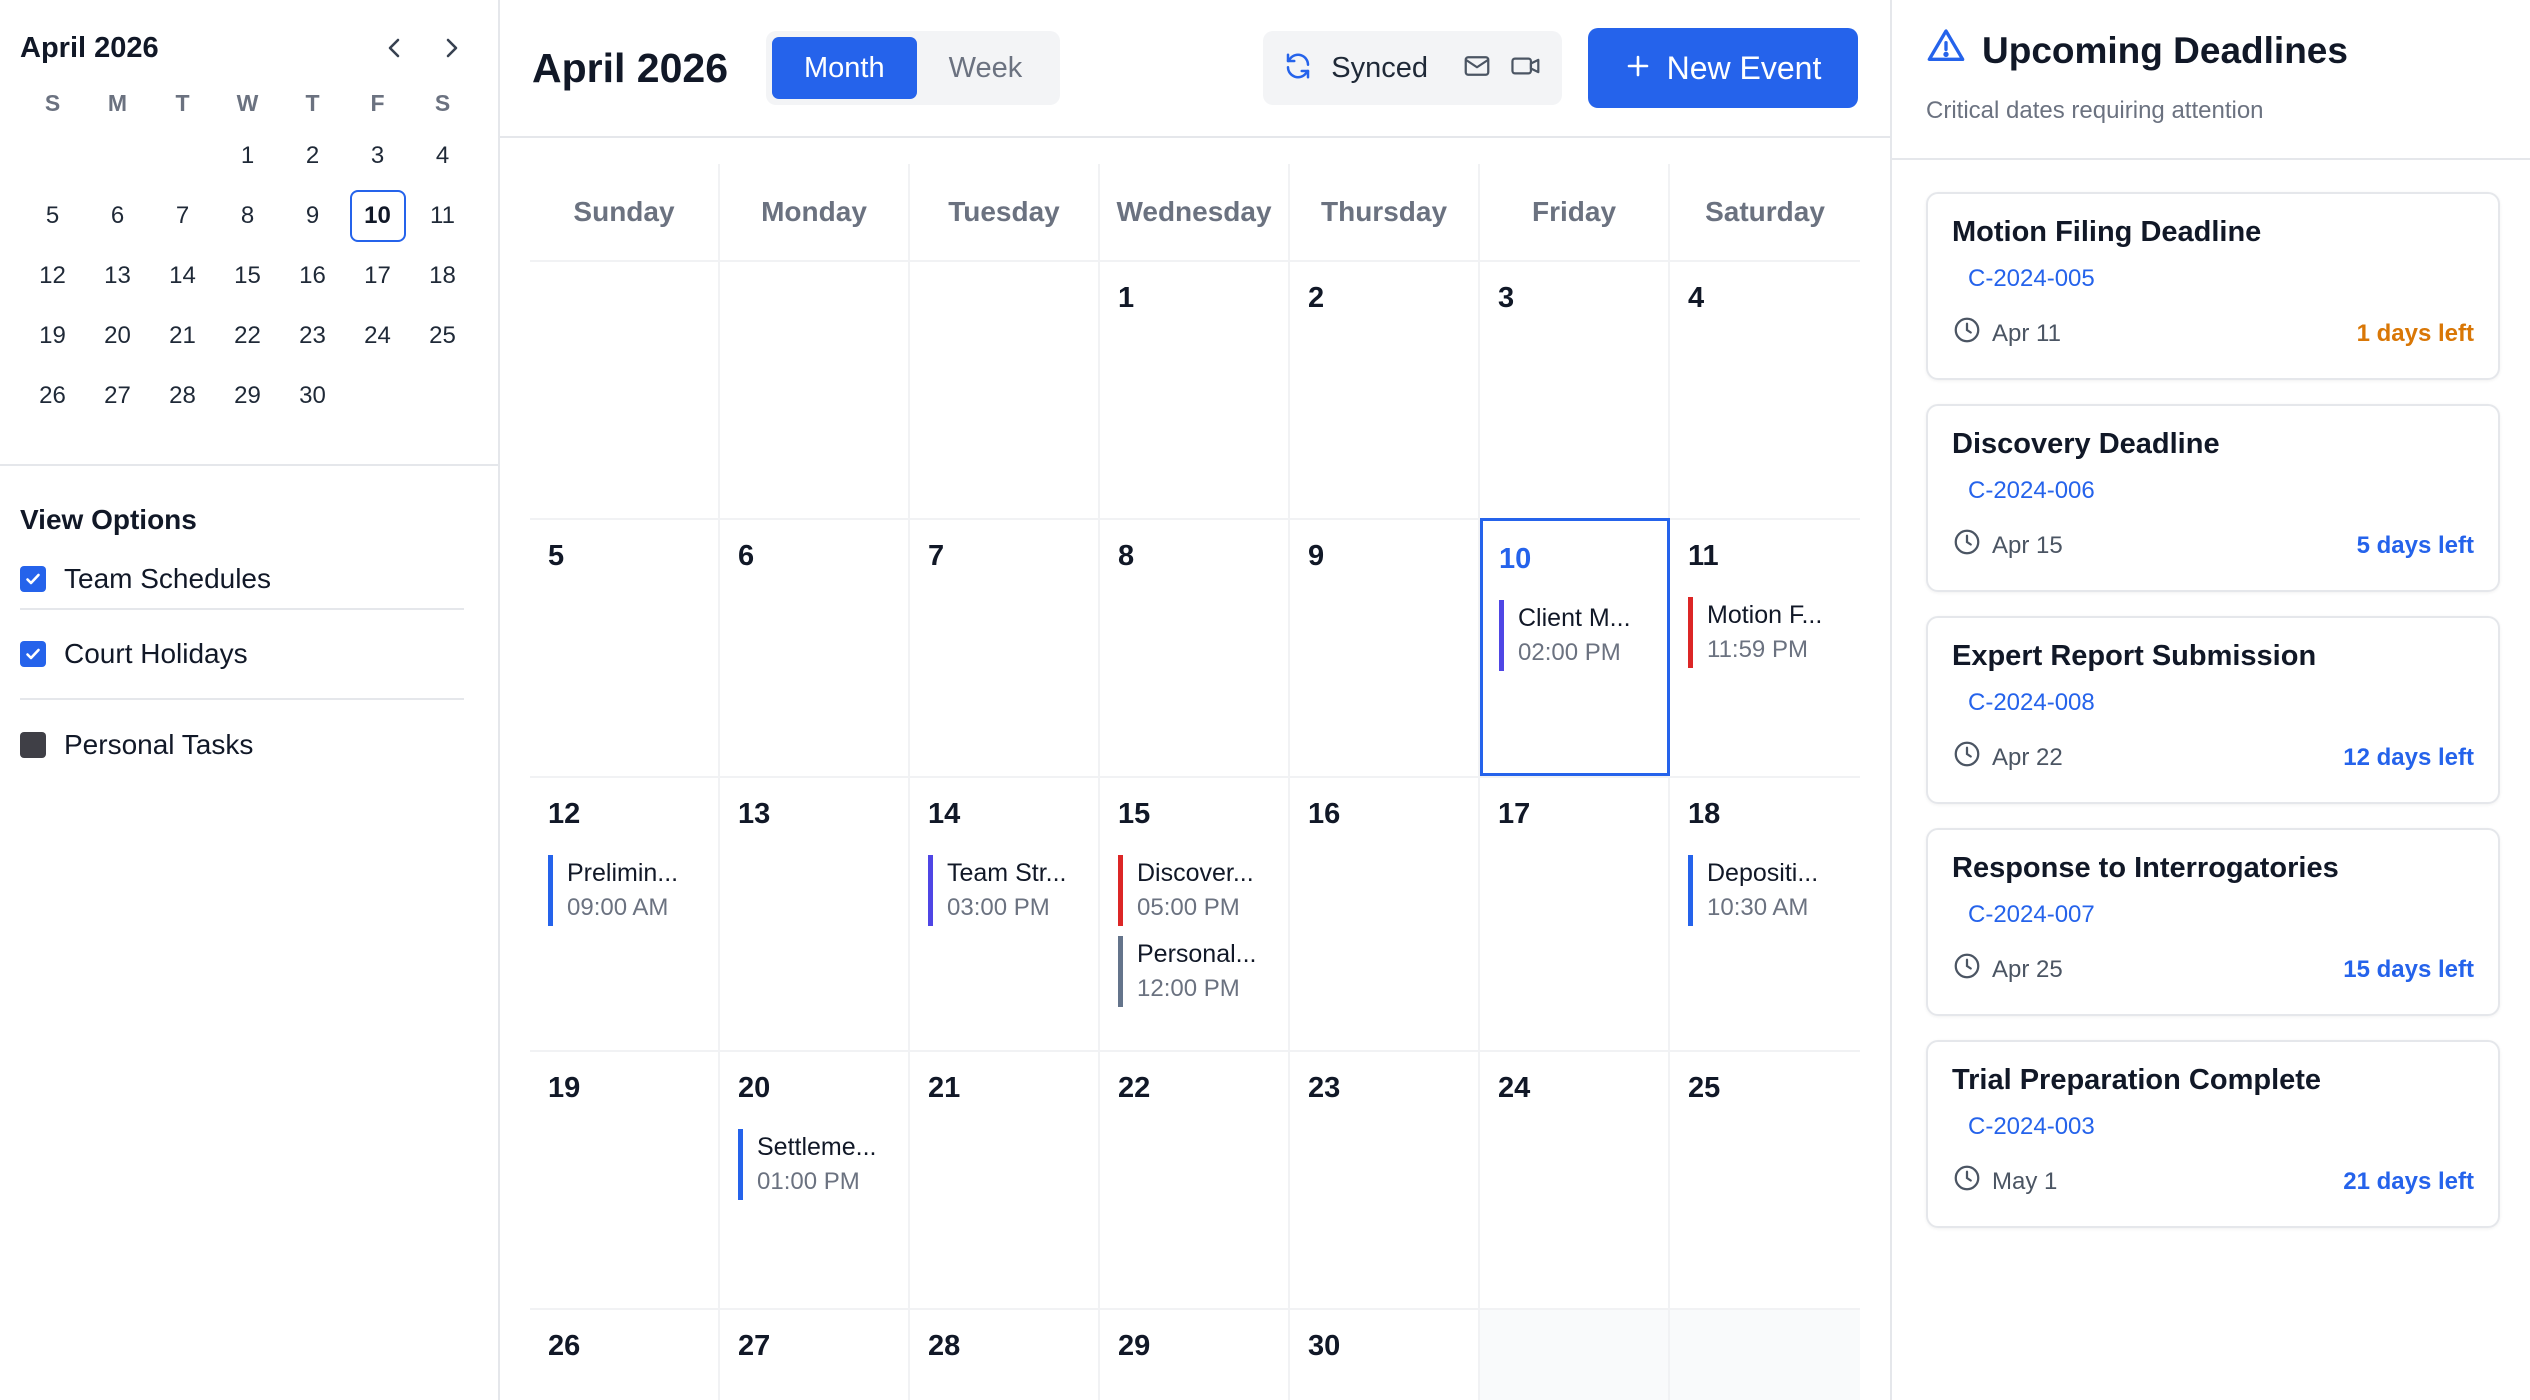  Describe the element at coordinates (312, 156) in the screenshot. I see `mini-day: 2` at that location.